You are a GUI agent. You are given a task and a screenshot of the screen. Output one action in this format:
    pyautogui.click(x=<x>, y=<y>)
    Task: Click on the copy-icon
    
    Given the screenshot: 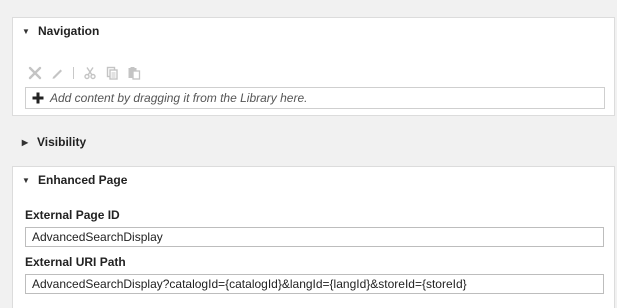 What is the action you would take?
    pyautogui.click(x=112, y=73)
    